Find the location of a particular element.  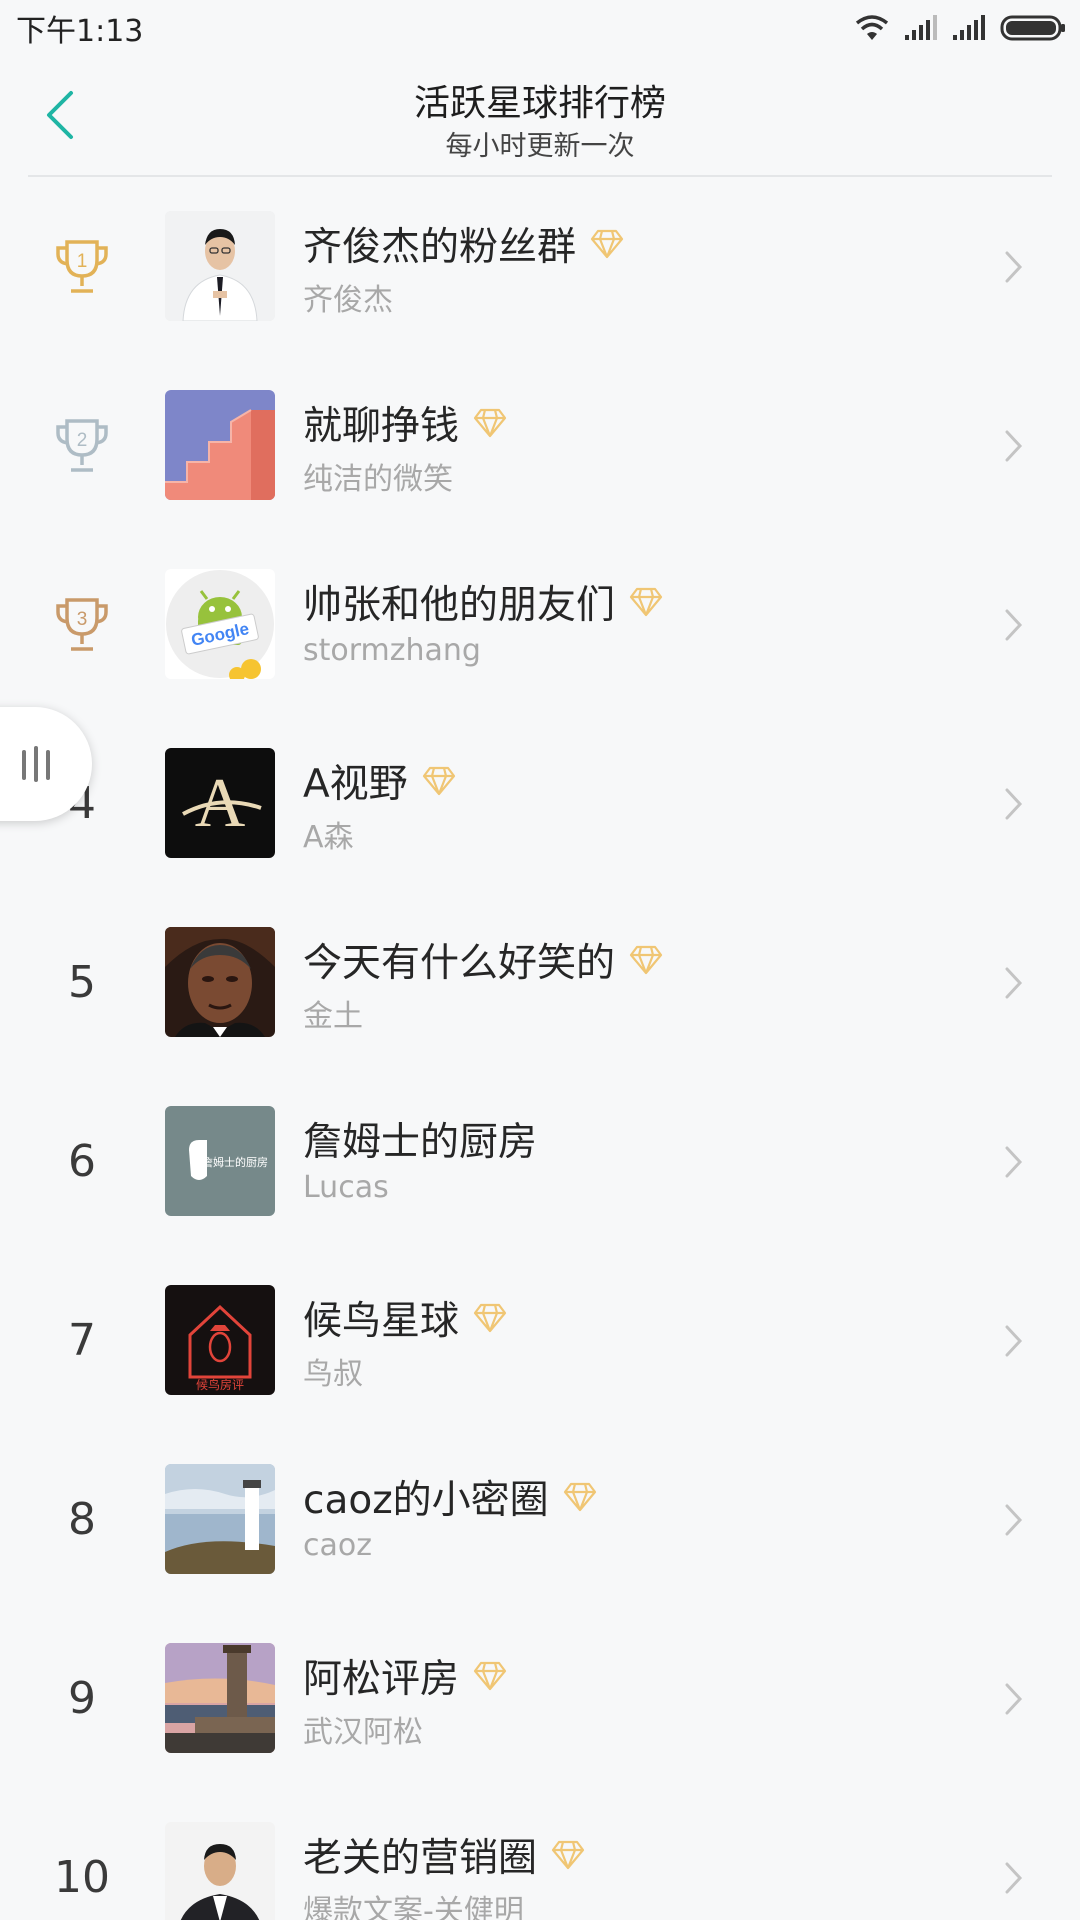

header: 活跃星球排行榜 每小时更新一次 is located at coordinates (540, 118).